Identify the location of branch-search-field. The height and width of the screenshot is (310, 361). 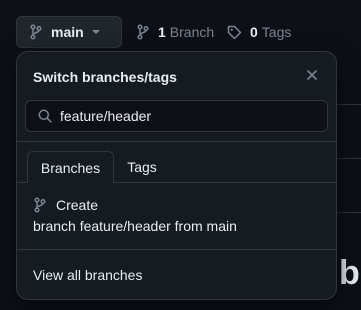
(176, 116).